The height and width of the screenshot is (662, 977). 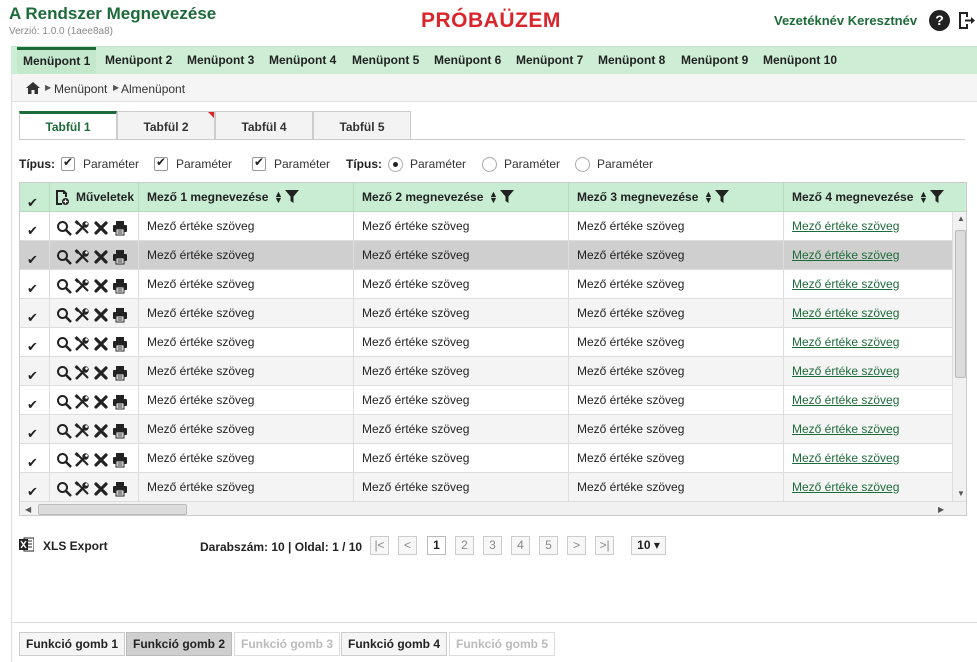 What do you see at coordinates (492, 545) in the screenshot?
I see `page-button-3: 3` at bounding box center [492, 545].